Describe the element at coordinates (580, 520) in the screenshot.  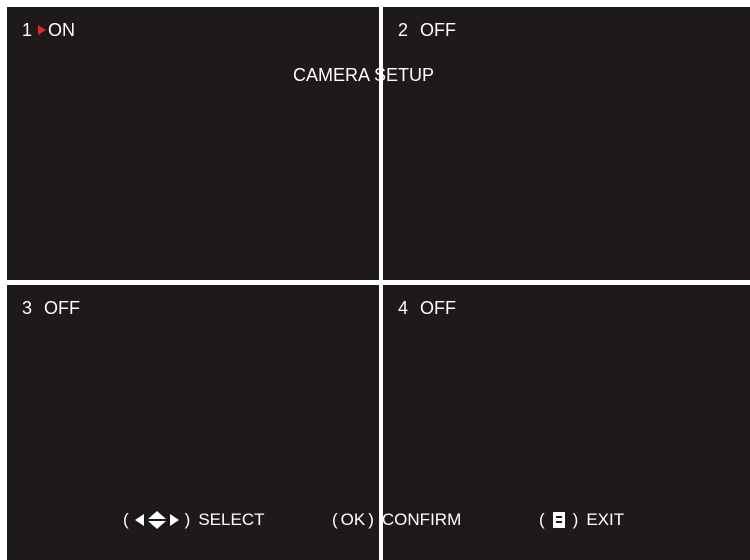
I see `exit-hint: ( ) EXIT` at that location.